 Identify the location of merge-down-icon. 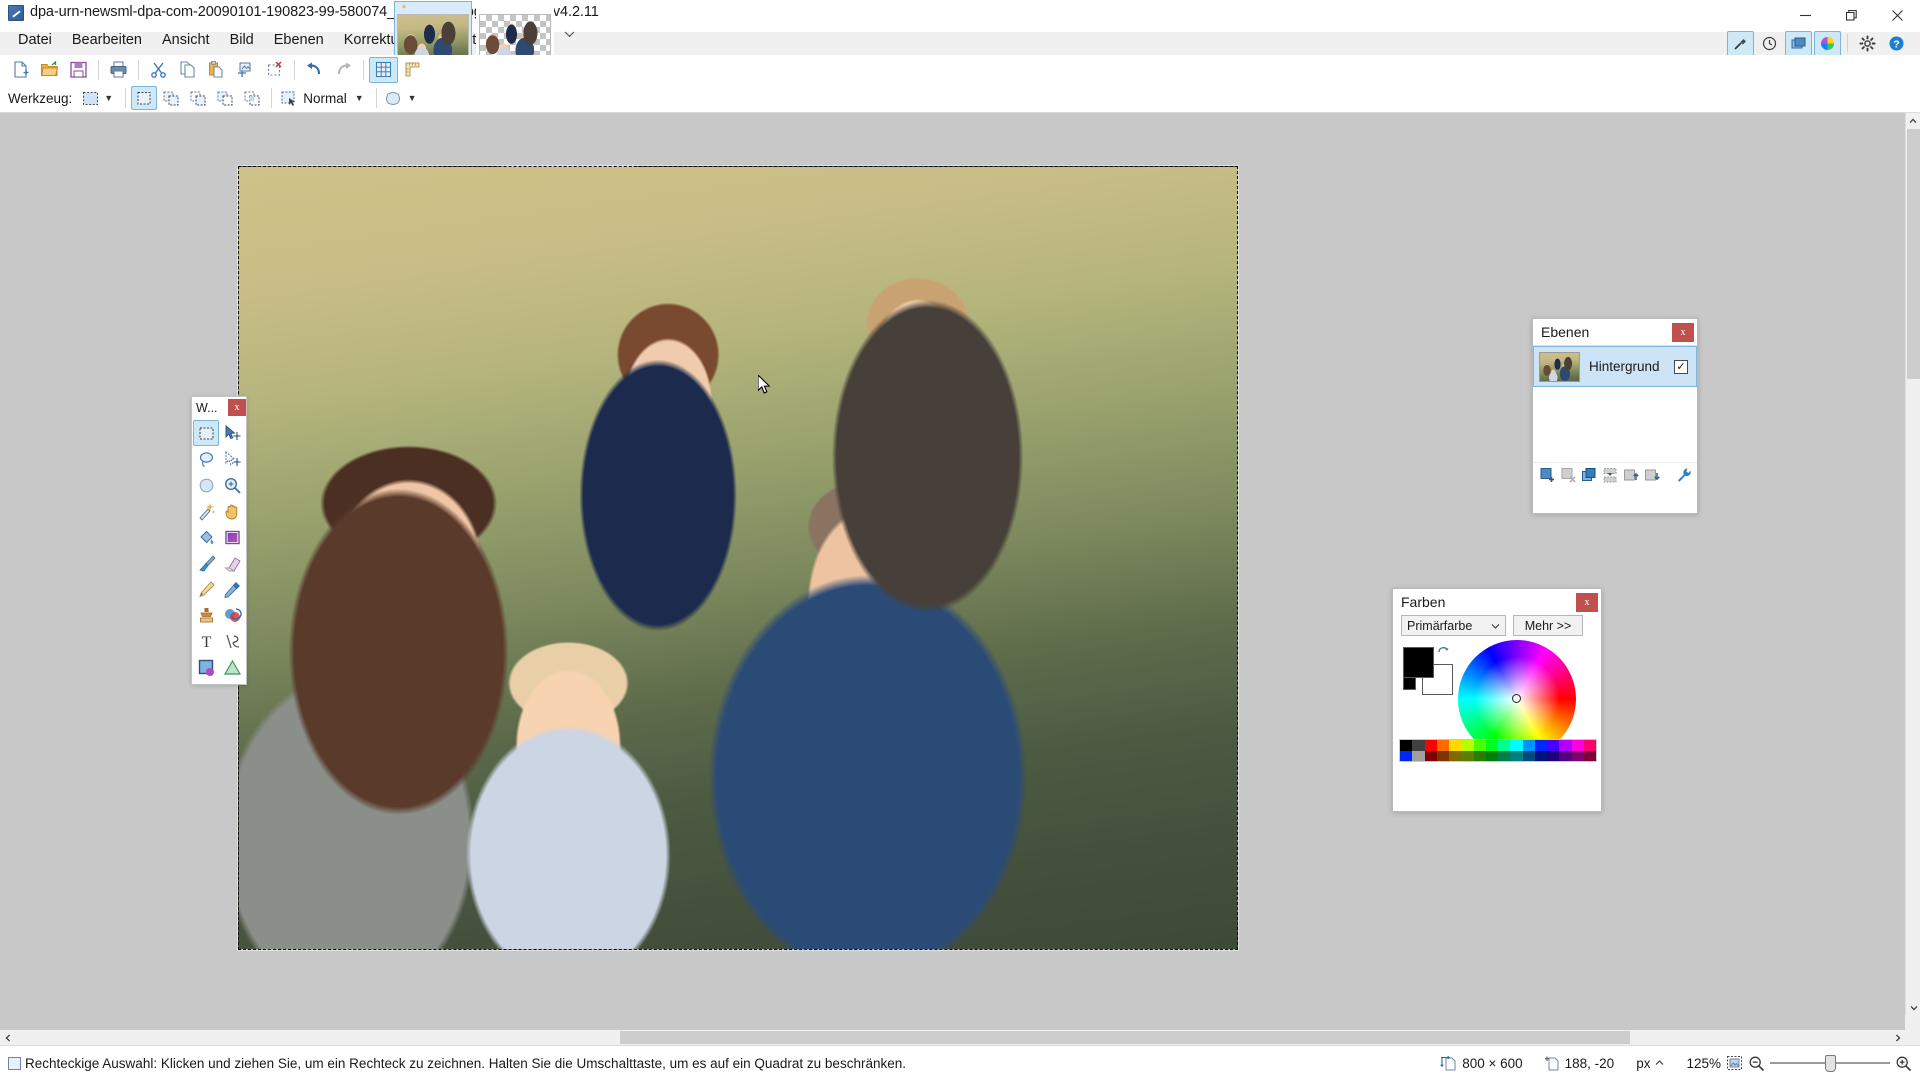
(1609, 475).